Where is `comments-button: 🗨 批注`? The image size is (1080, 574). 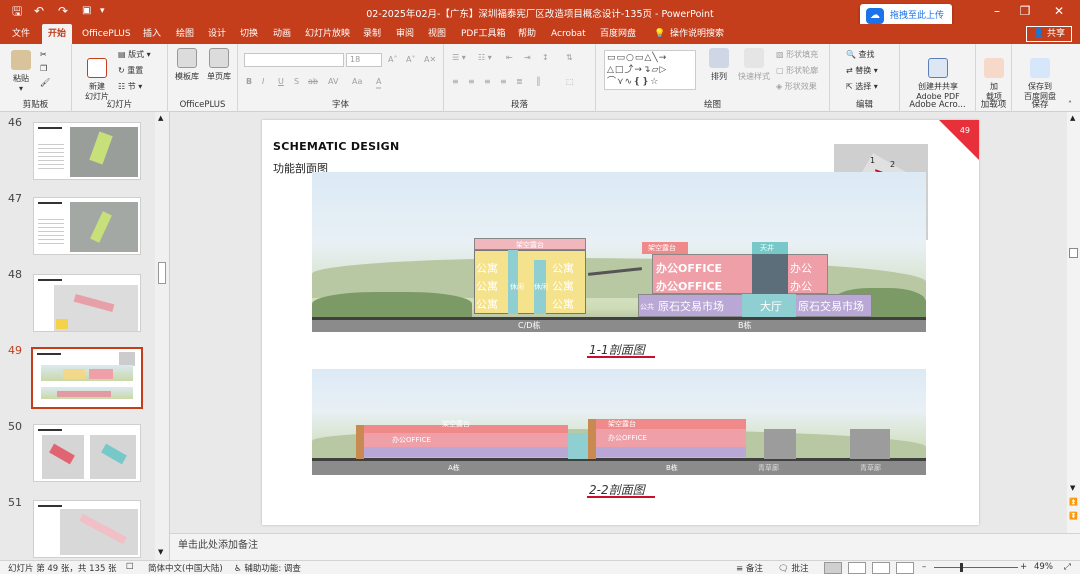 comments-button: 🗨 批注 is located at coordinates (793, 568).